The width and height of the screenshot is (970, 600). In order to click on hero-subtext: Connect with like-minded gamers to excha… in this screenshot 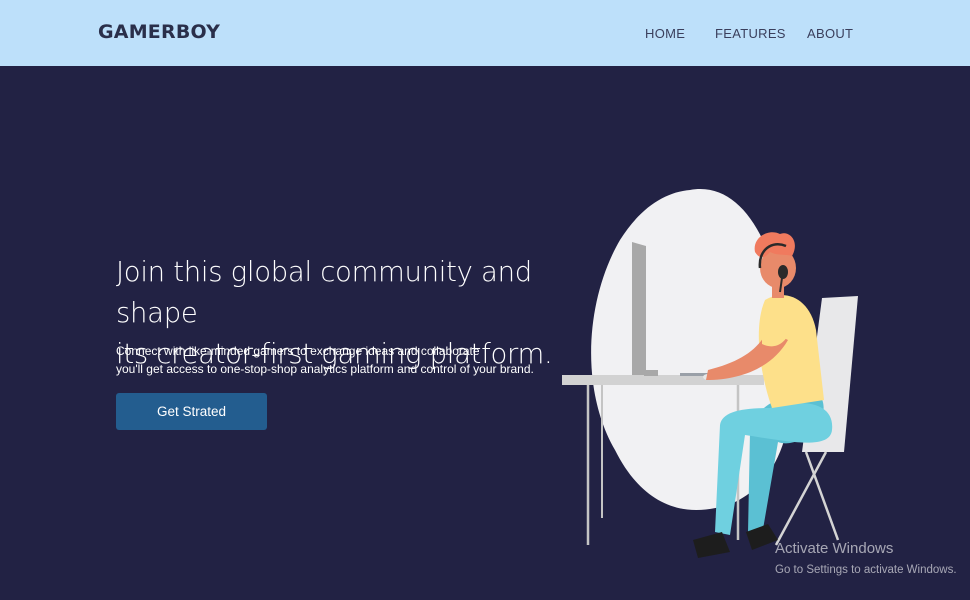, I will do `click(331, 360)`.